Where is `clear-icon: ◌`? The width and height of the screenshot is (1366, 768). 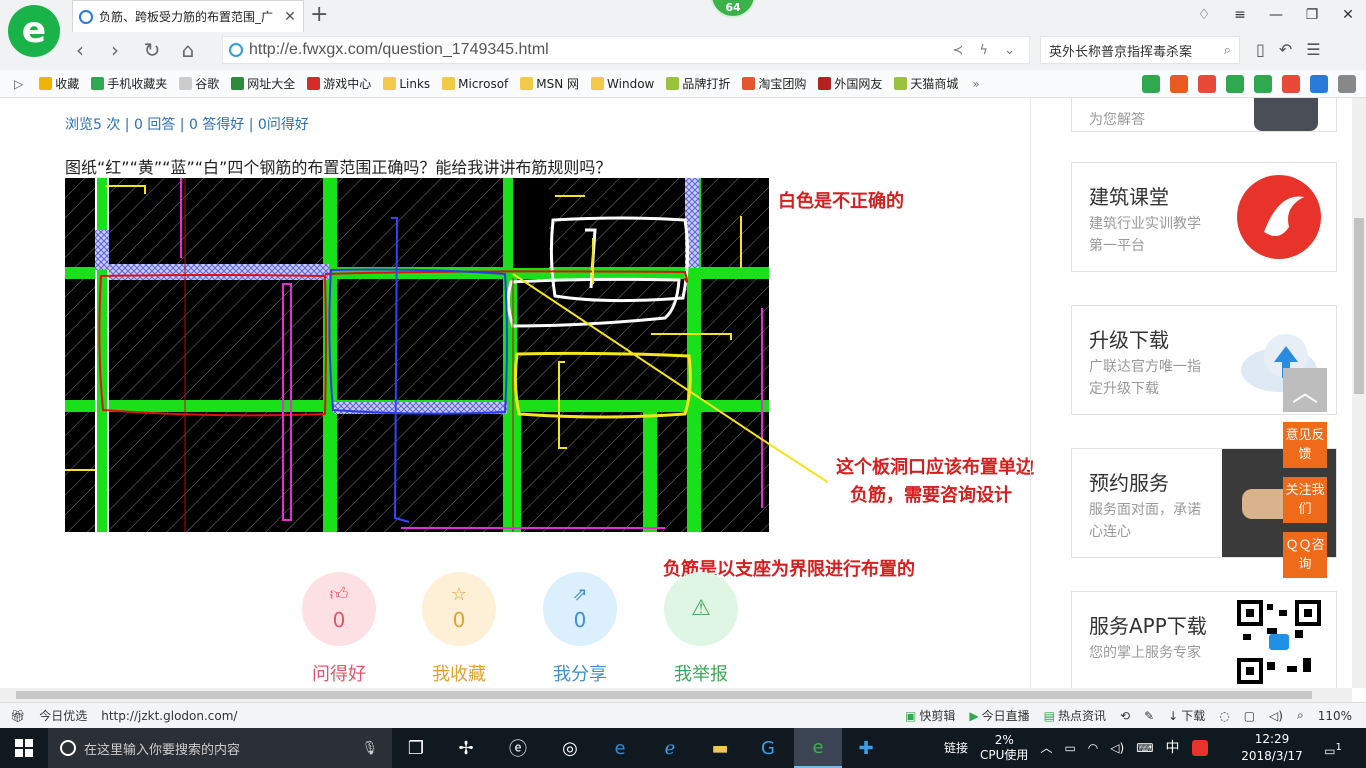 clear-icon: ◌ is located at coordinates (1224, 716).